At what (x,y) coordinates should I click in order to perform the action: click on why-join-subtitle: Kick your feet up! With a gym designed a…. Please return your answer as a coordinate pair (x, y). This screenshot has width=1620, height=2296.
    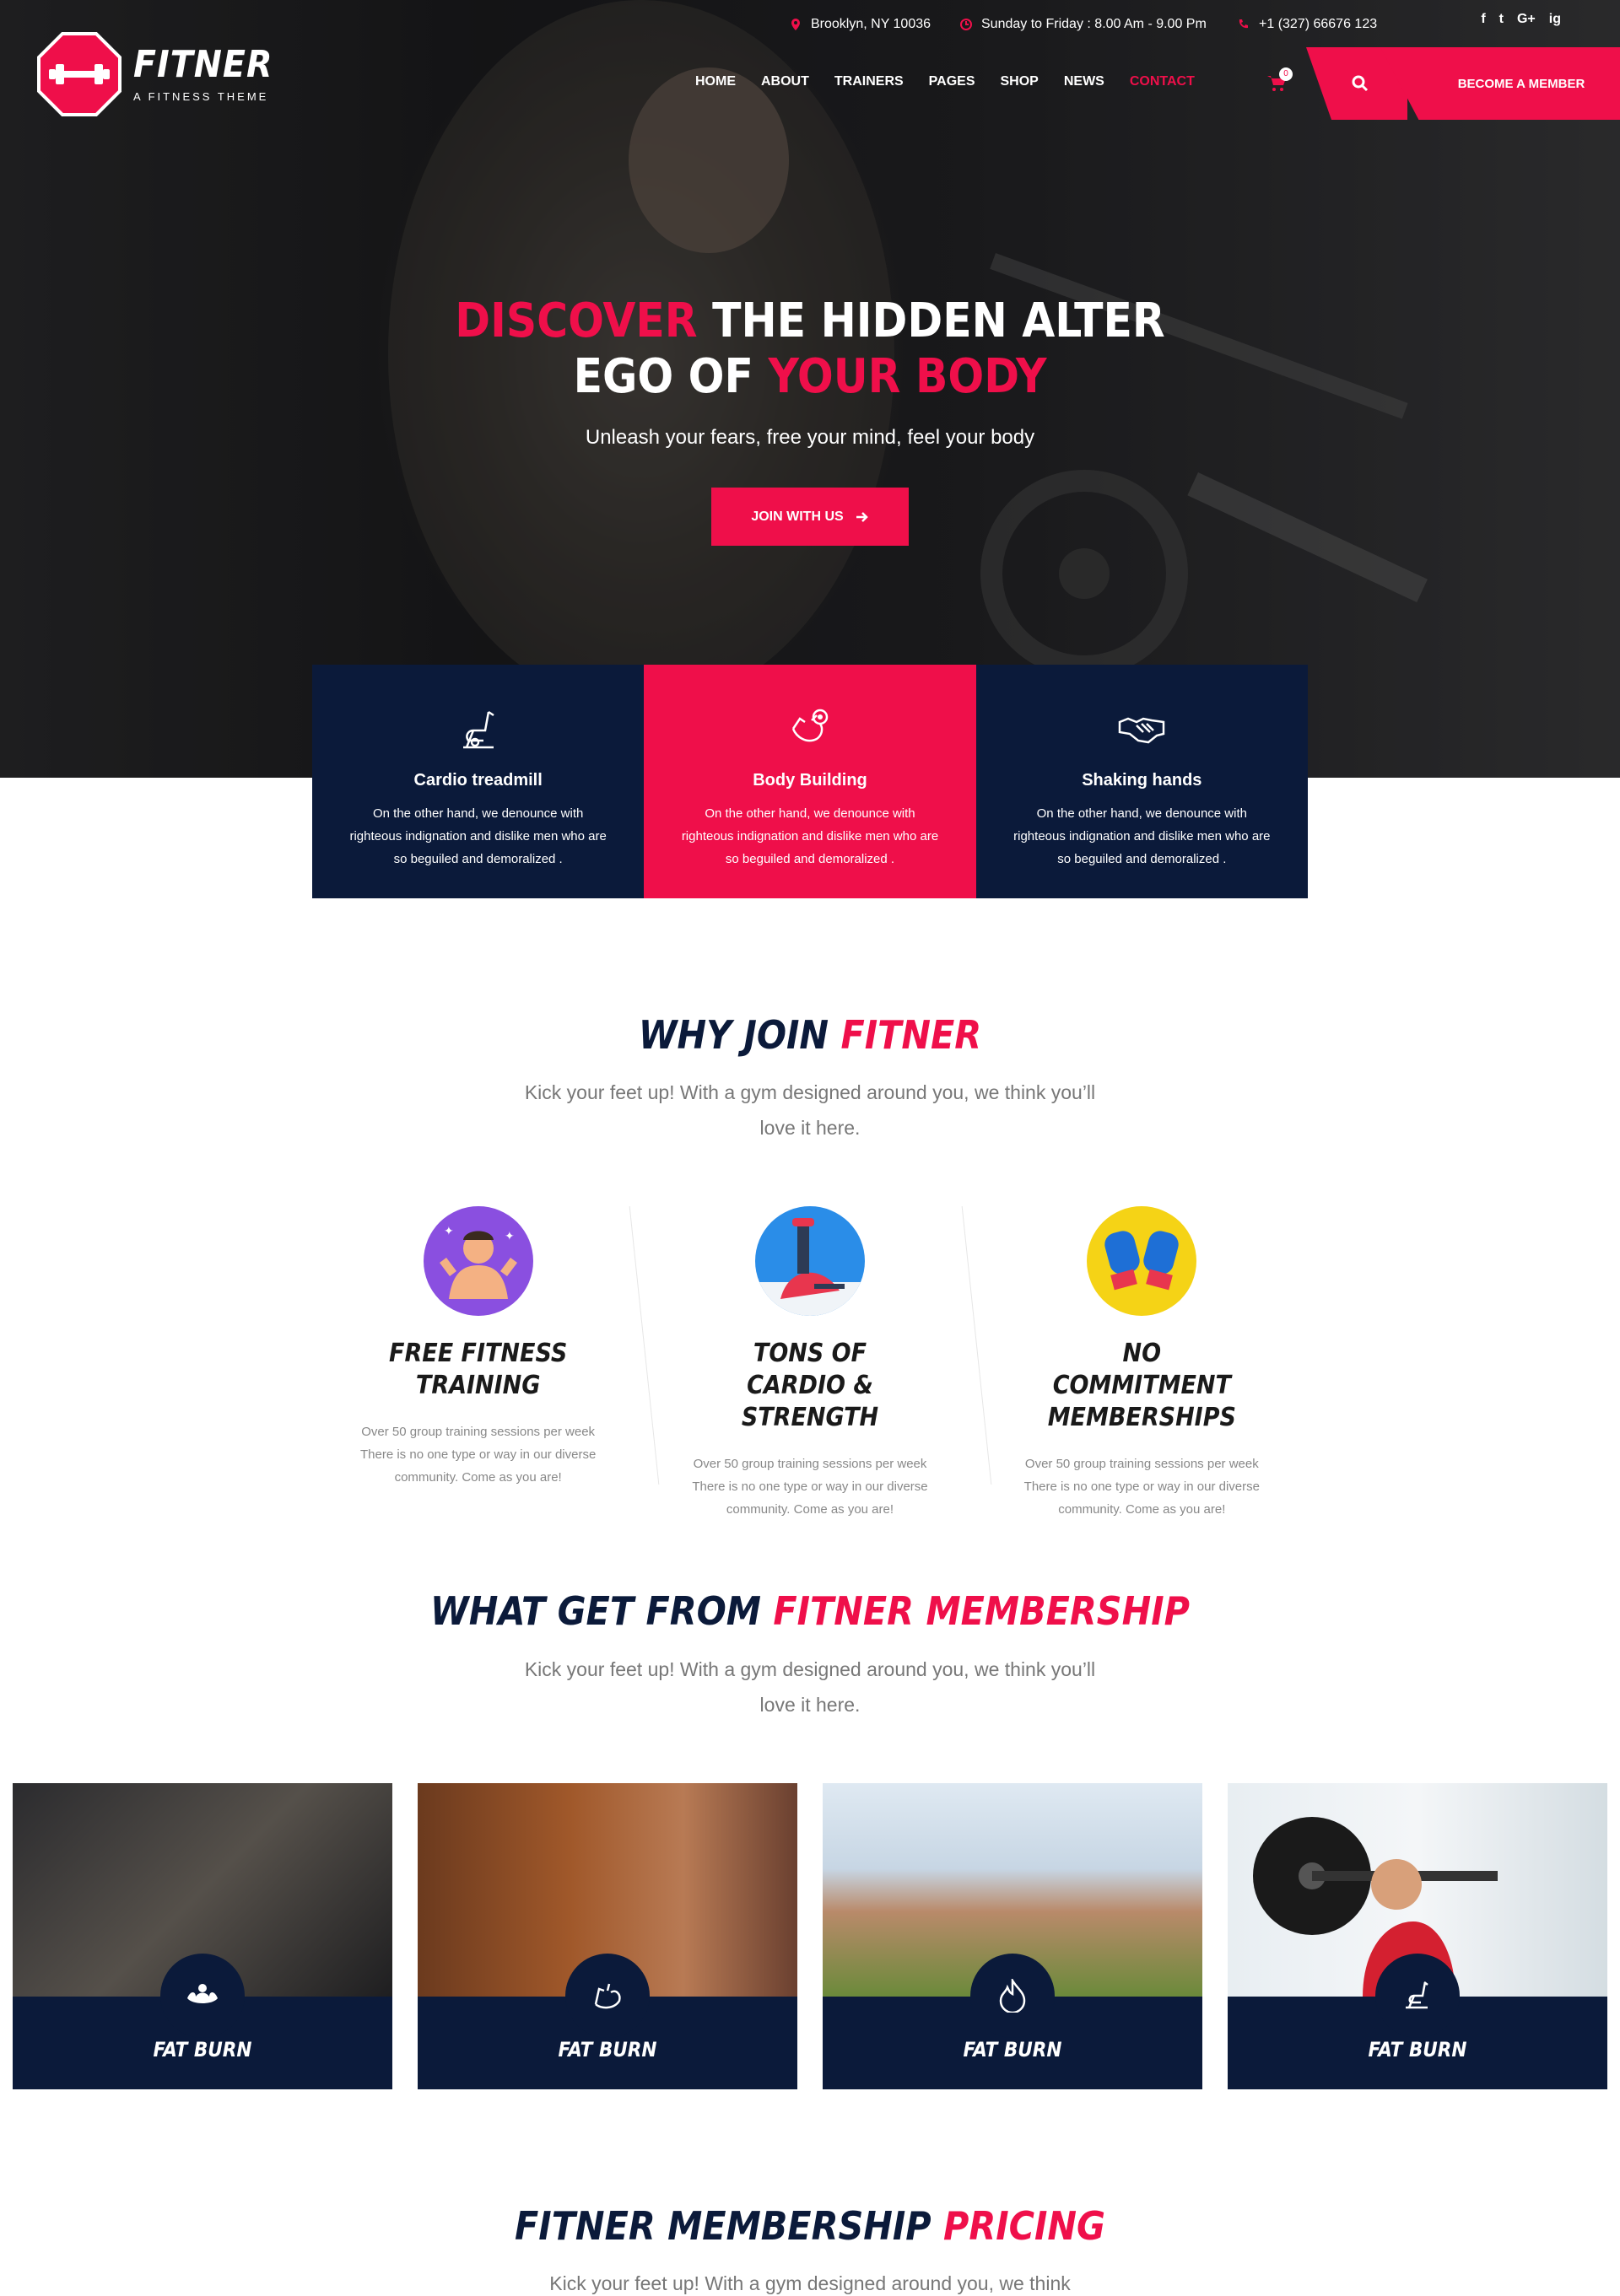
    Looking at the image, I should click on (810, 1110).